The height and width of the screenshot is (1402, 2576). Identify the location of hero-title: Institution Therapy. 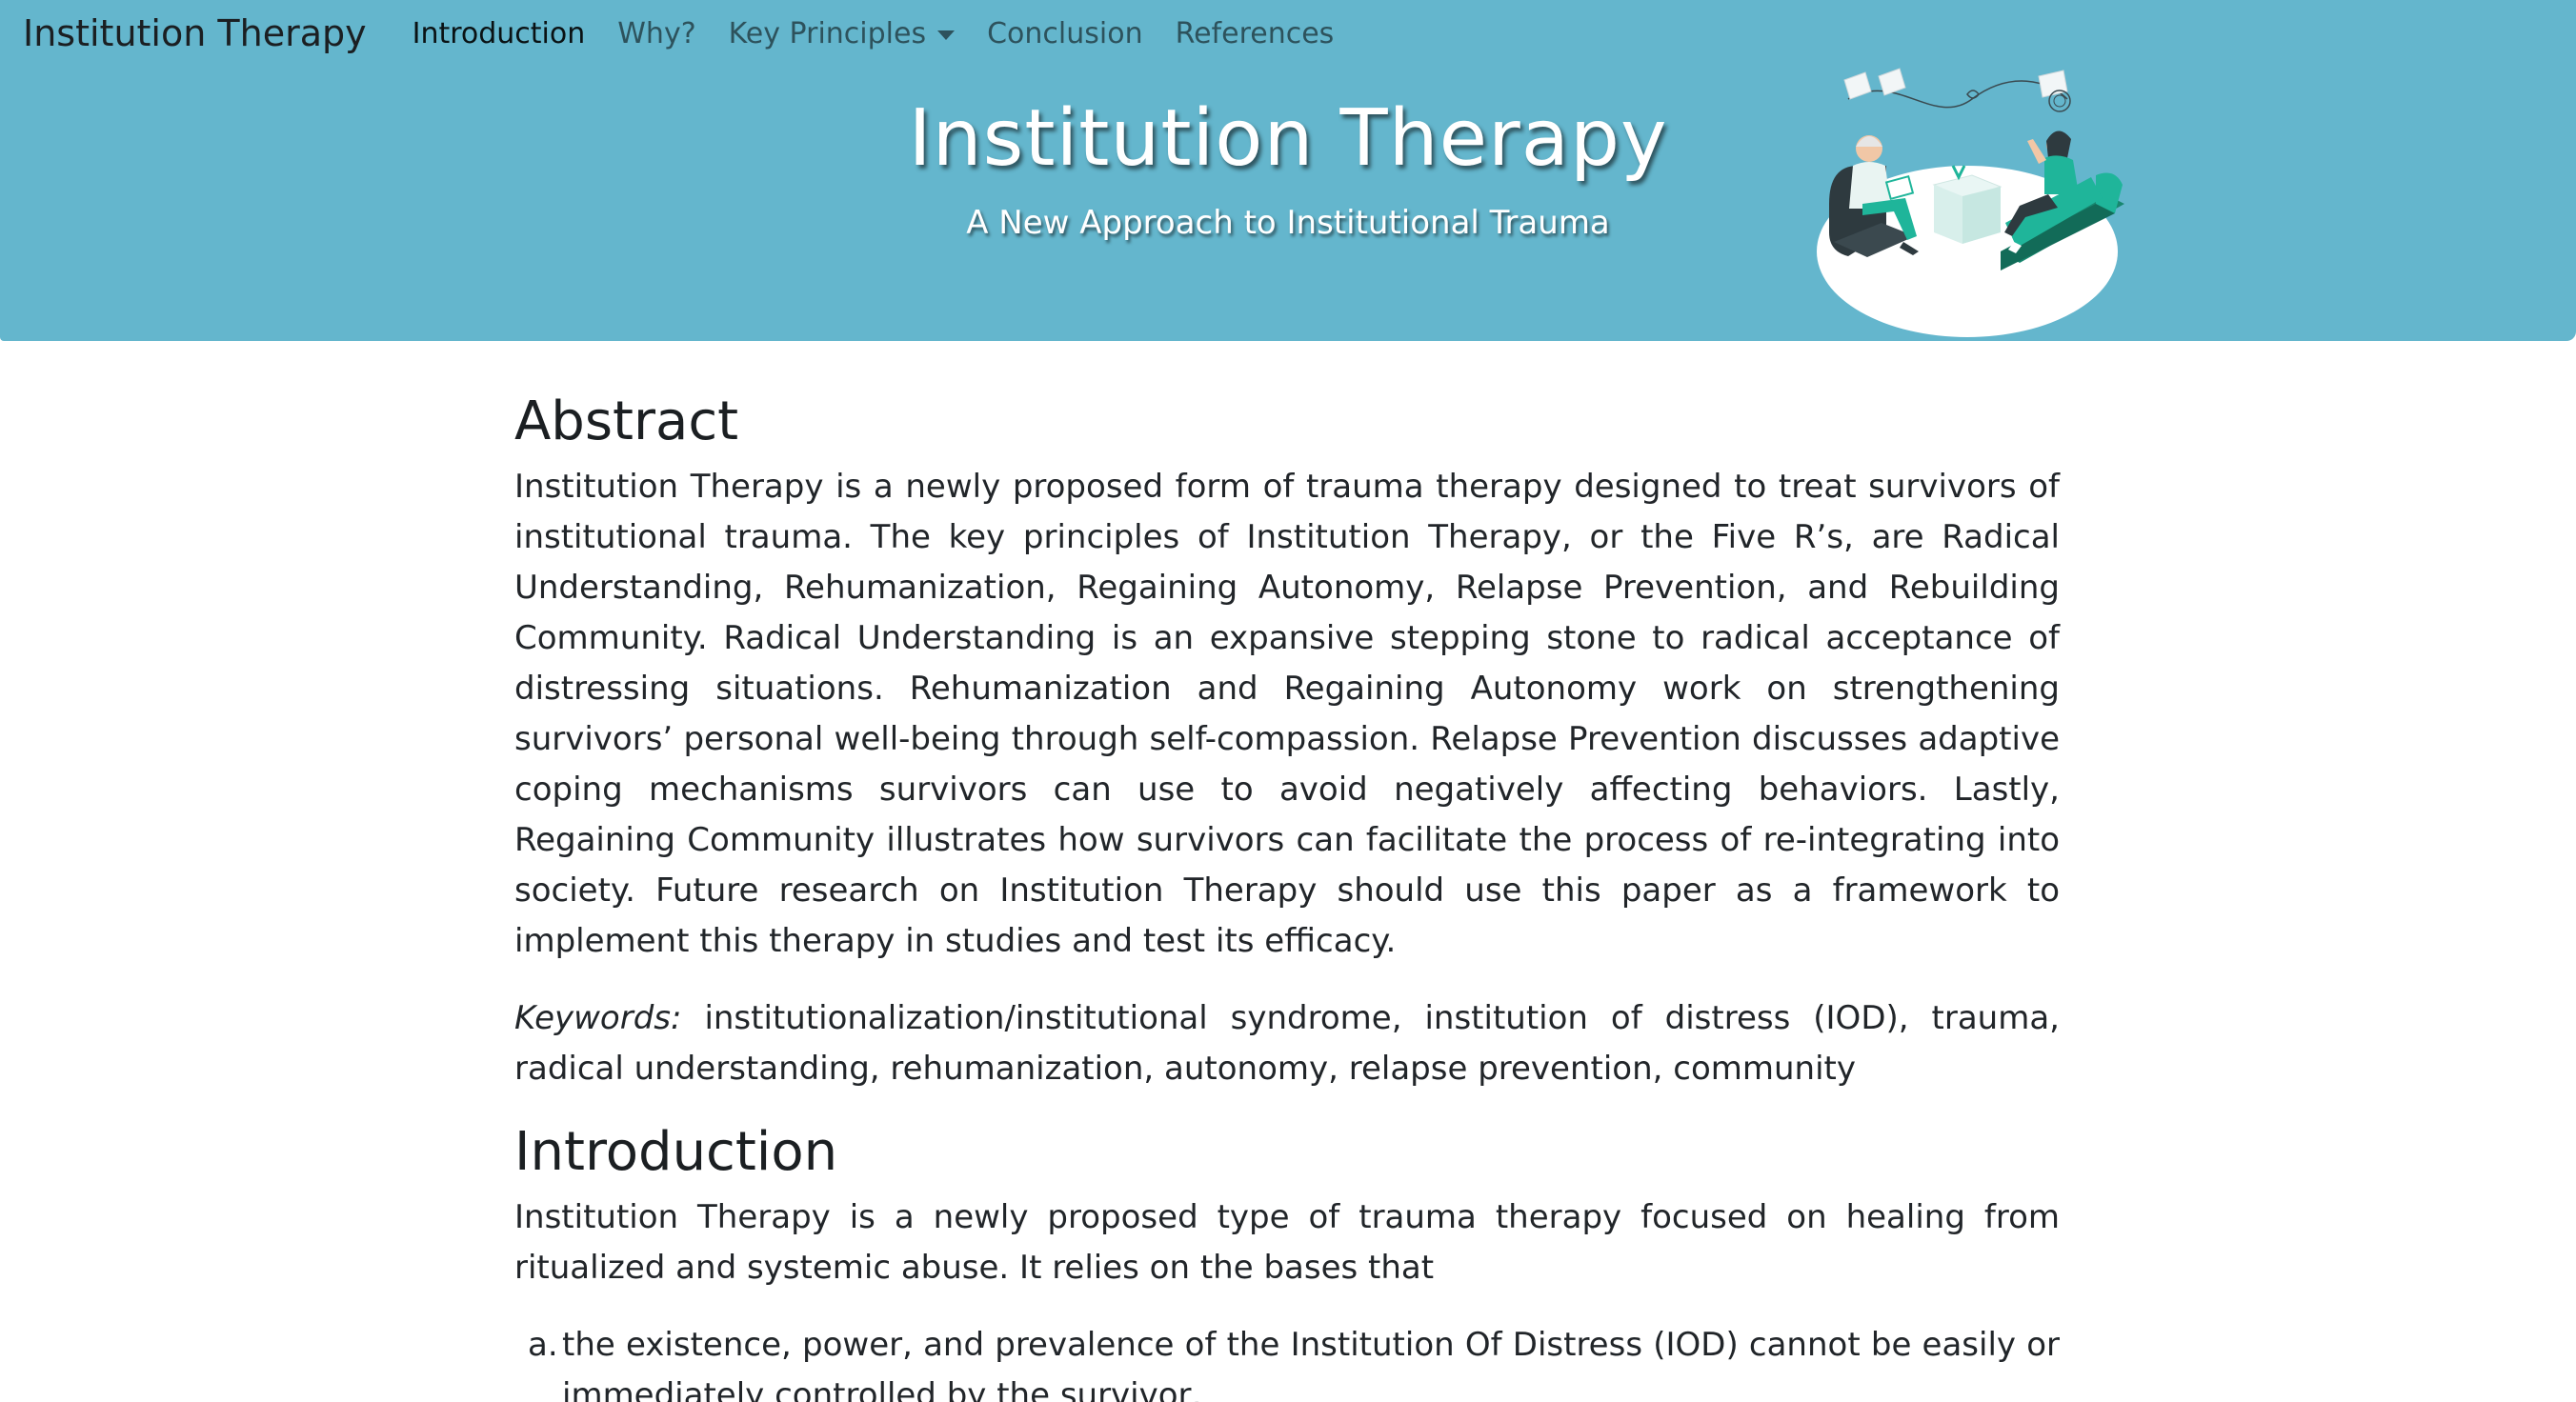
(1288, 138).